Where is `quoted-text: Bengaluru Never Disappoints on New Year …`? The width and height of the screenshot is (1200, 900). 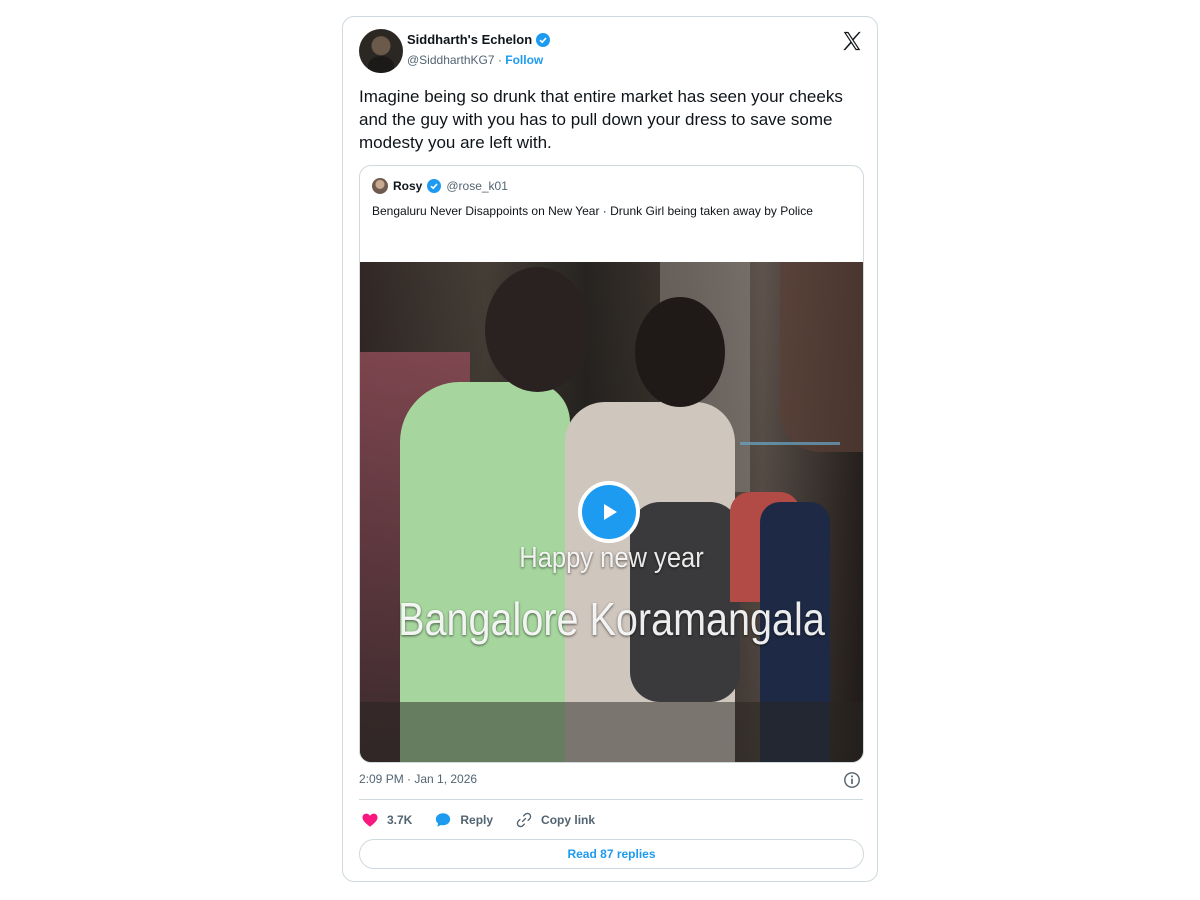
quoted-text: Bengaluru Never Disappoints on New Year … is located at coordinates (592, 211).